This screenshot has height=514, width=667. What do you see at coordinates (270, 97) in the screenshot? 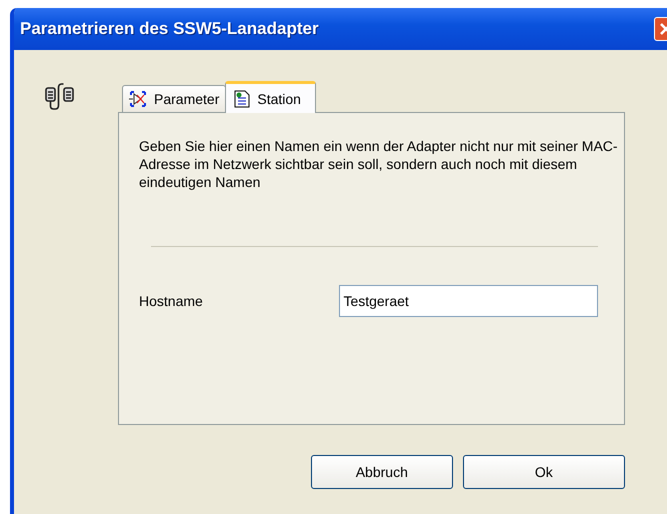
I see `tab: Station` at bounding box center [270, 97].